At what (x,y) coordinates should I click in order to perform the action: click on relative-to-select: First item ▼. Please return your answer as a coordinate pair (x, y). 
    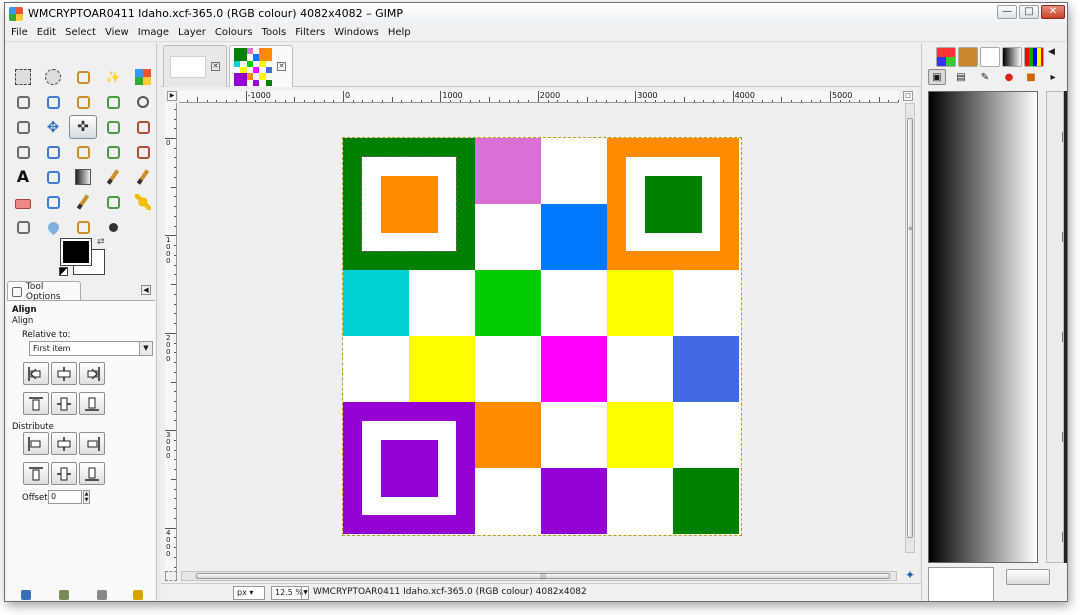
    Looking at the image, I should click on (91, 348).